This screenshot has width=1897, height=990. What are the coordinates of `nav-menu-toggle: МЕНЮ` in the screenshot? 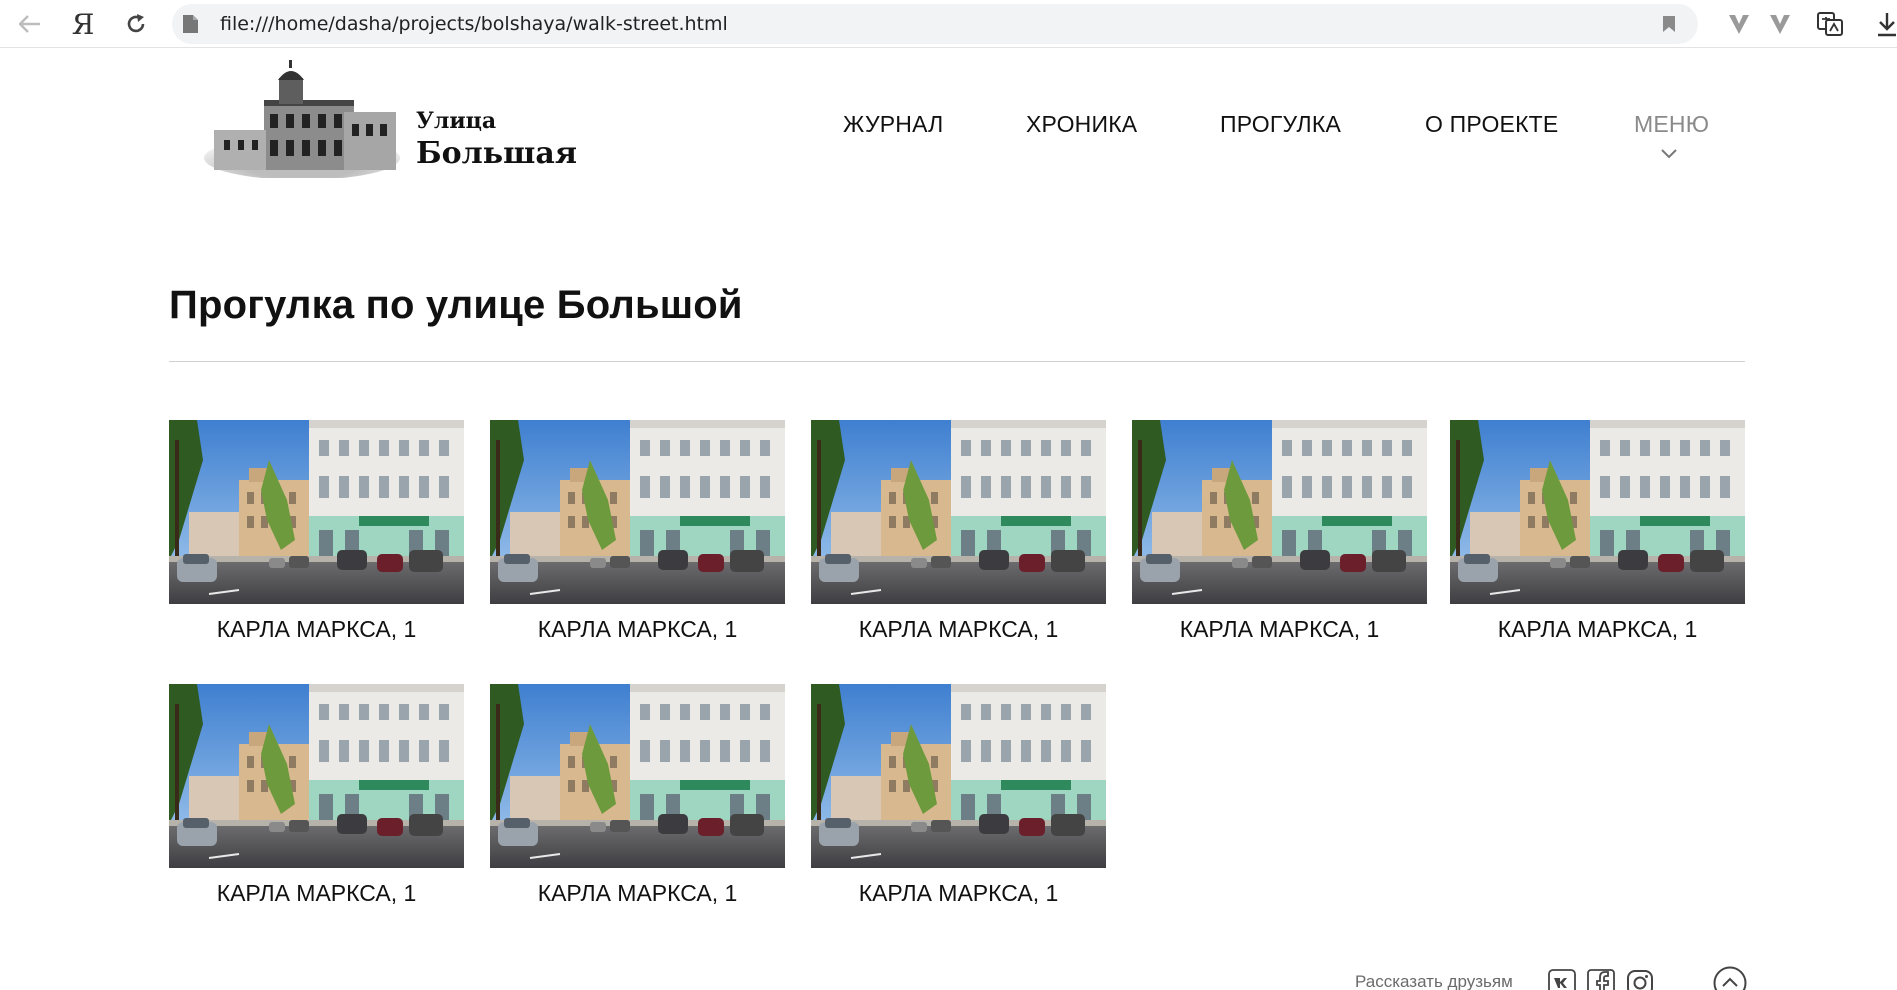 It's located at (1671, 124).